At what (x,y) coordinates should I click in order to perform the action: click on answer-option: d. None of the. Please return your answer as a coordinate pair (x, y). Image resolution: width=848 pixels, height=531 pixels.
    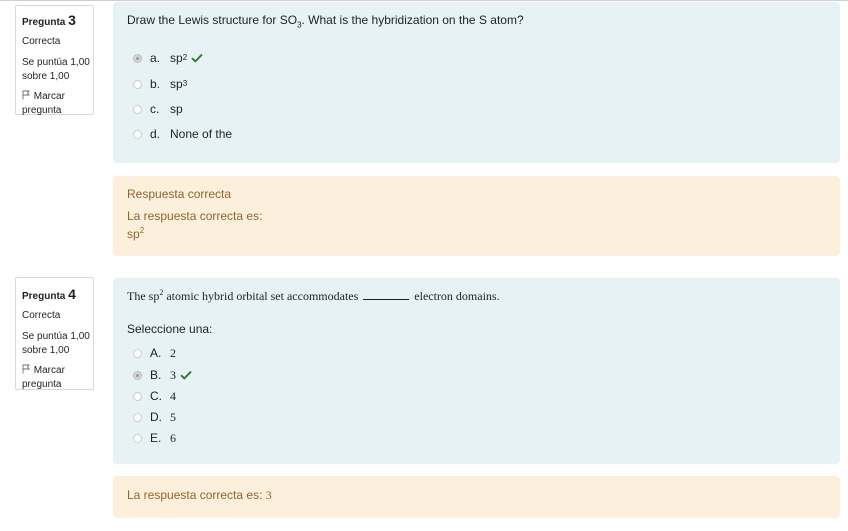
    Looking at the image, I should click on (182, 134).